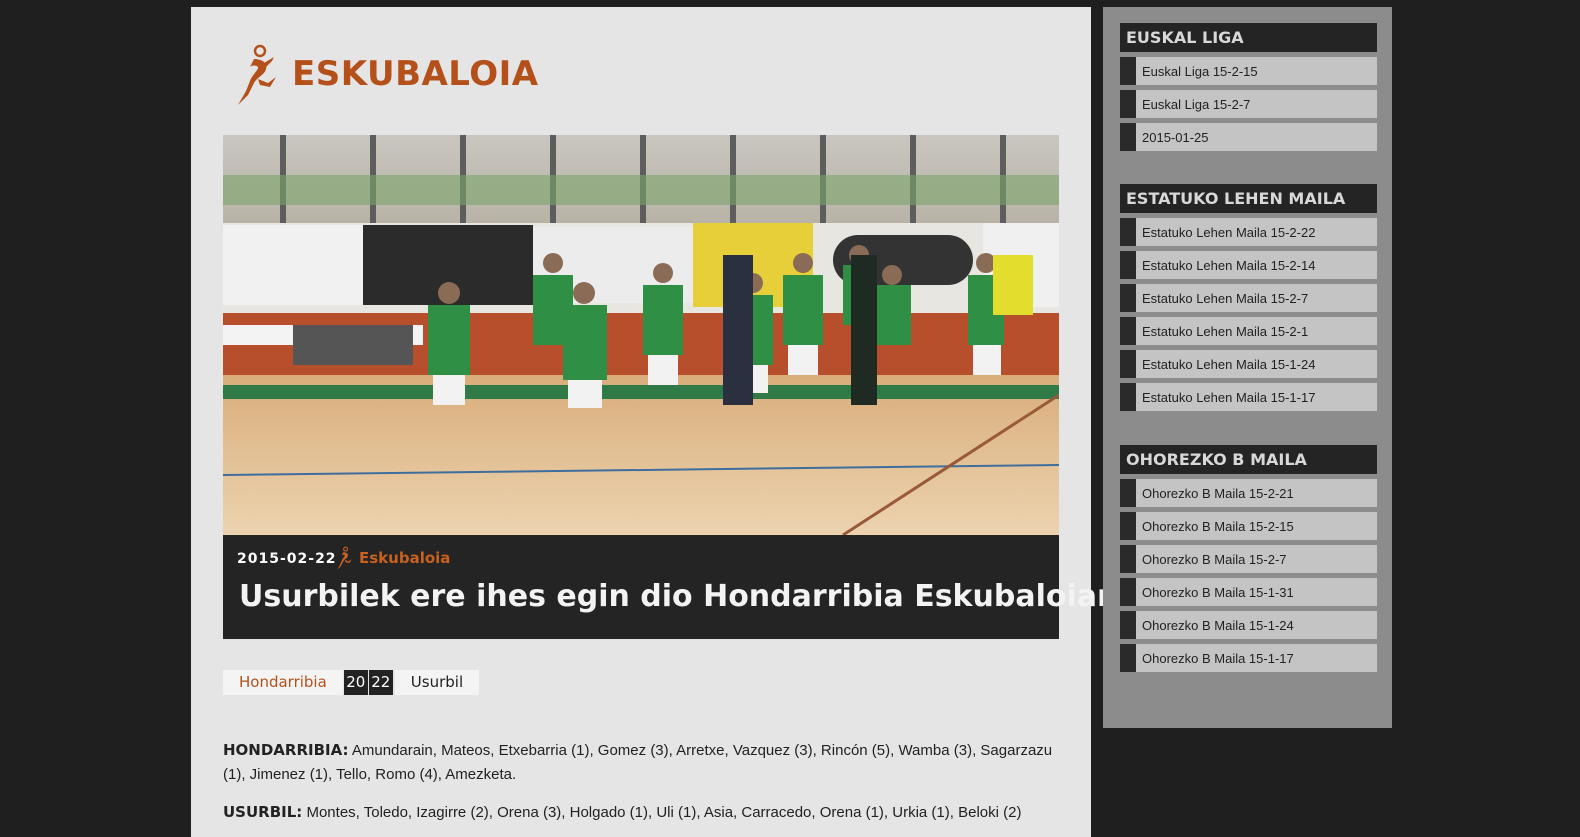 The image size is (1580, 837). I want to click on away-score: 22, so click(380, 682).